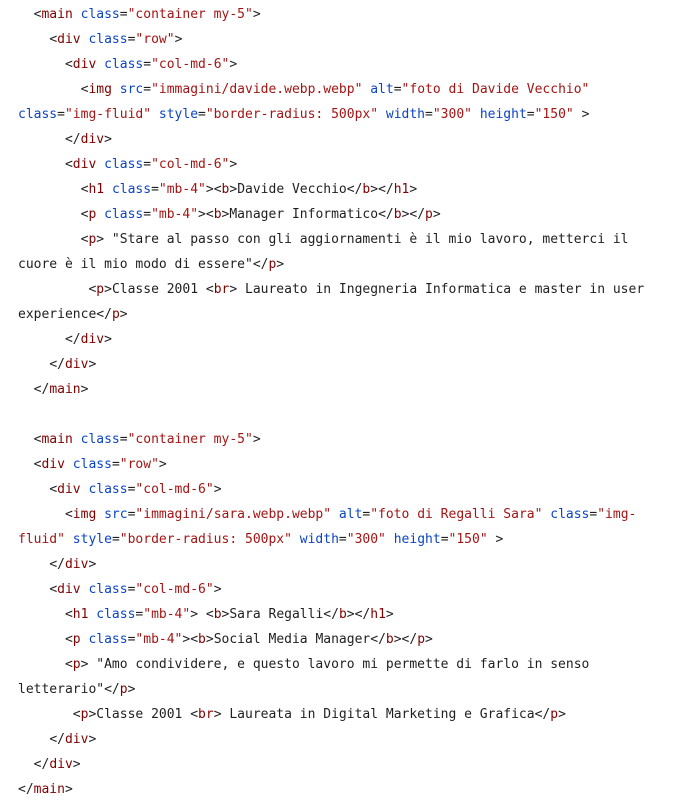 The height and width of the screenshot is (802, 686). Describe the element at coordinates (57, 14) in the screenshot. I see `code-token-tag-name: main` at that location.